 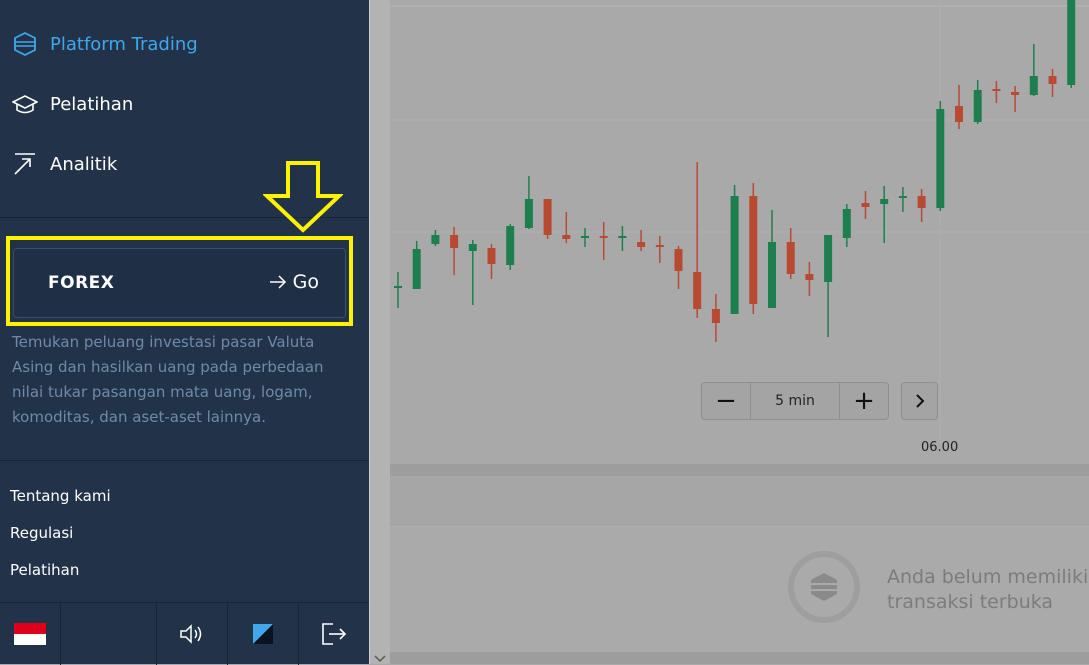 I want to click on platform-icon, so click(x=25, y=44).